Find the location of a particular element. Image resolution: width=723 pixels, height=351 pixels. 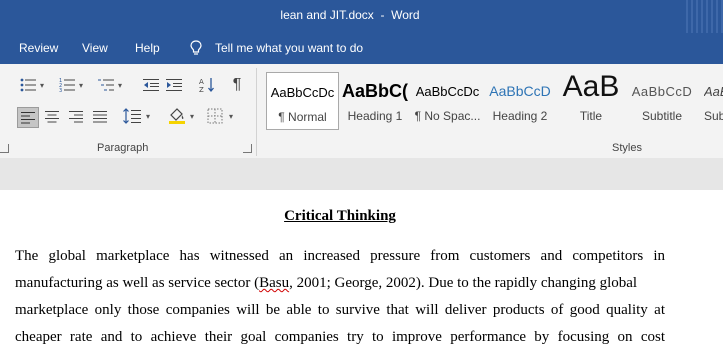

style-heading-2: AaBbCcD Heading 2 is located at coordinates (520, 101).